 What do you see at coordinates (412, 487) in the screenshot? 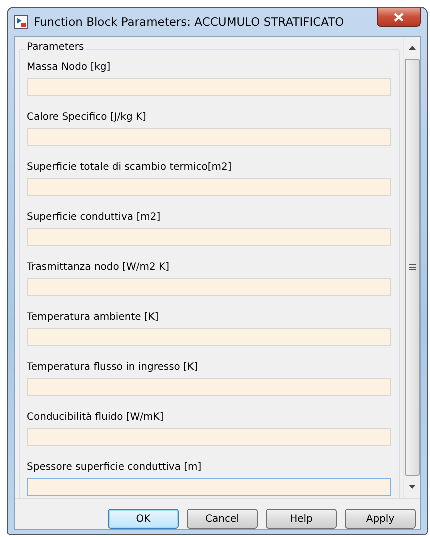
I see `scroll-down-icon` at bounding box center [412, 487].